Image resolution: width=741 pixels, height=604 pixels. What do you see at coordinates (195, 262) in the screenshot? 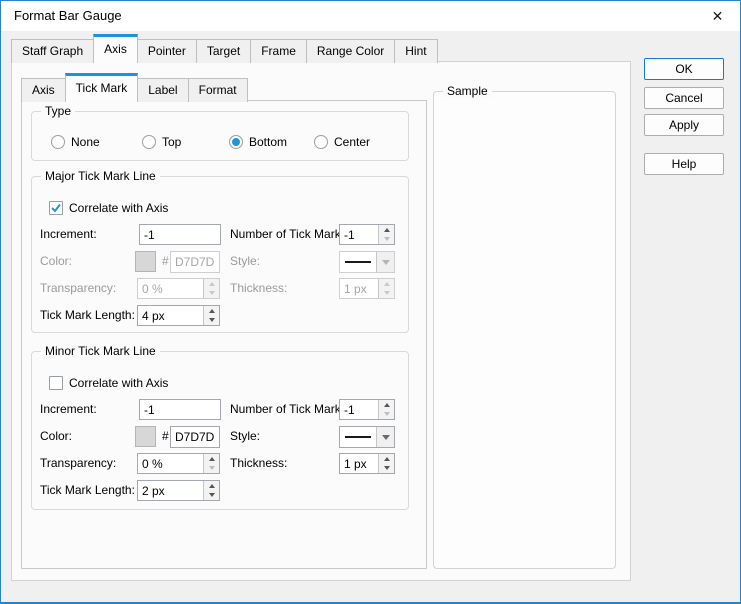
I see `major-color-hex-input` at bounding box center [195, 262].